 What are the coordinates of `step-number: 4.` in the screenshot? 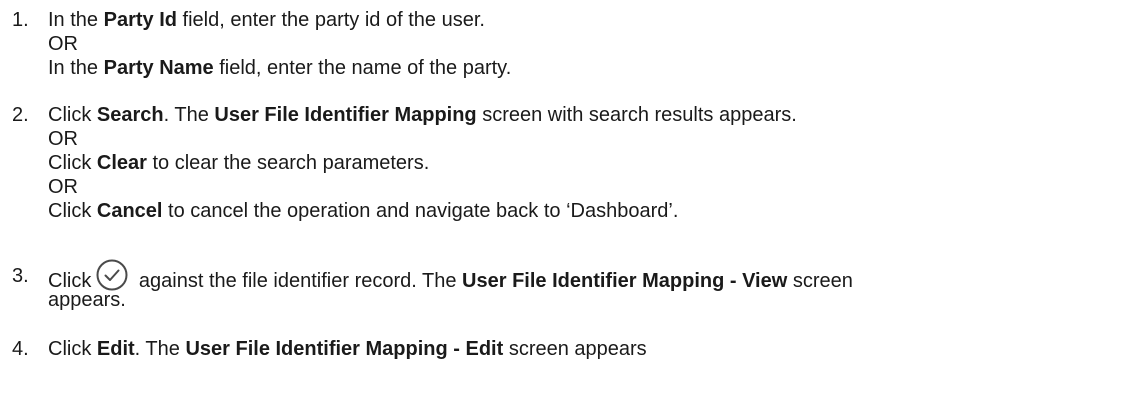 It's located at (20, 349).